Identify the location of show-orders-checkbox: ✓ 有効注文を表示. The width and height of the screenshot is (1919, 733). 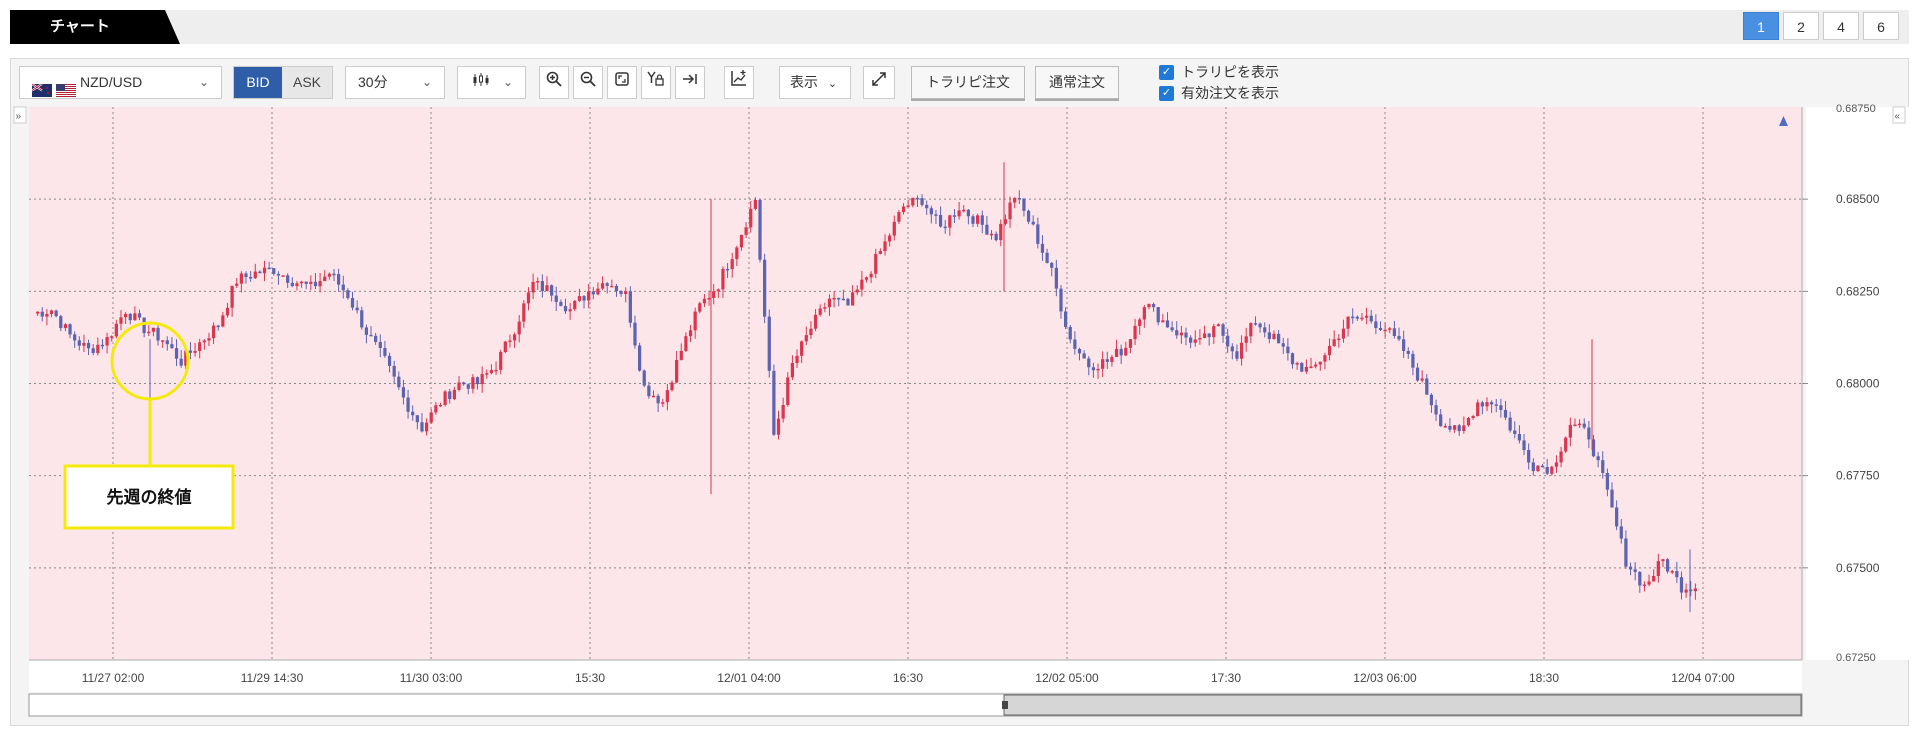
(1219, 93).